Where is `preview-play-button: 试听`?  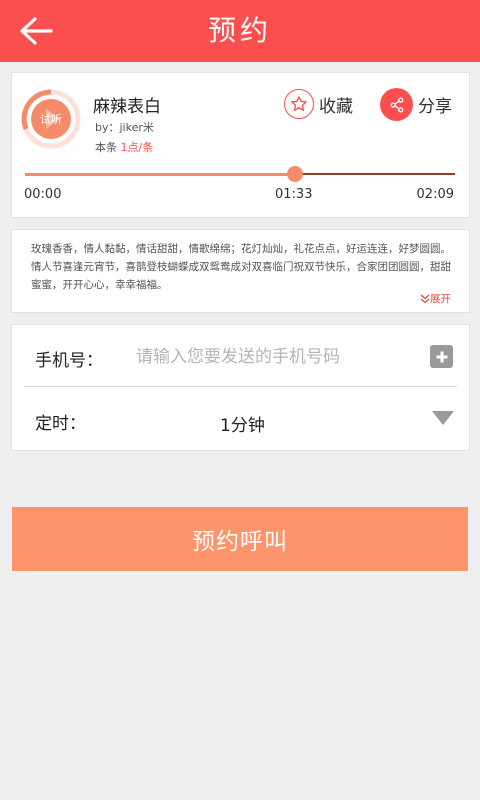 preview-play-button: 试听 is located at coordinates (51, 119).